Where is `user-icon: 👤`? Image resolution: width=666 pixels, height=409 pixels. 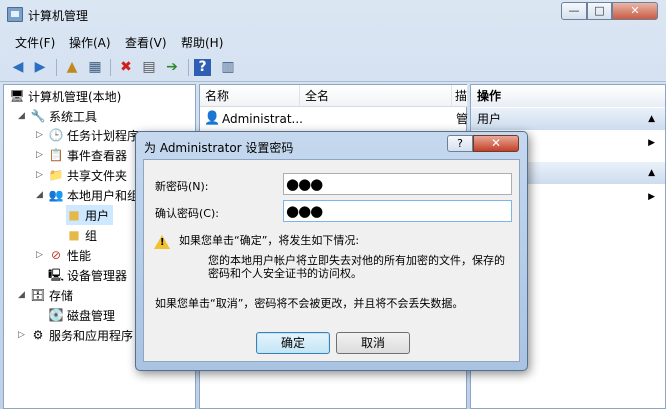
user-icon: 👤 is located at coordinates (212, 118).